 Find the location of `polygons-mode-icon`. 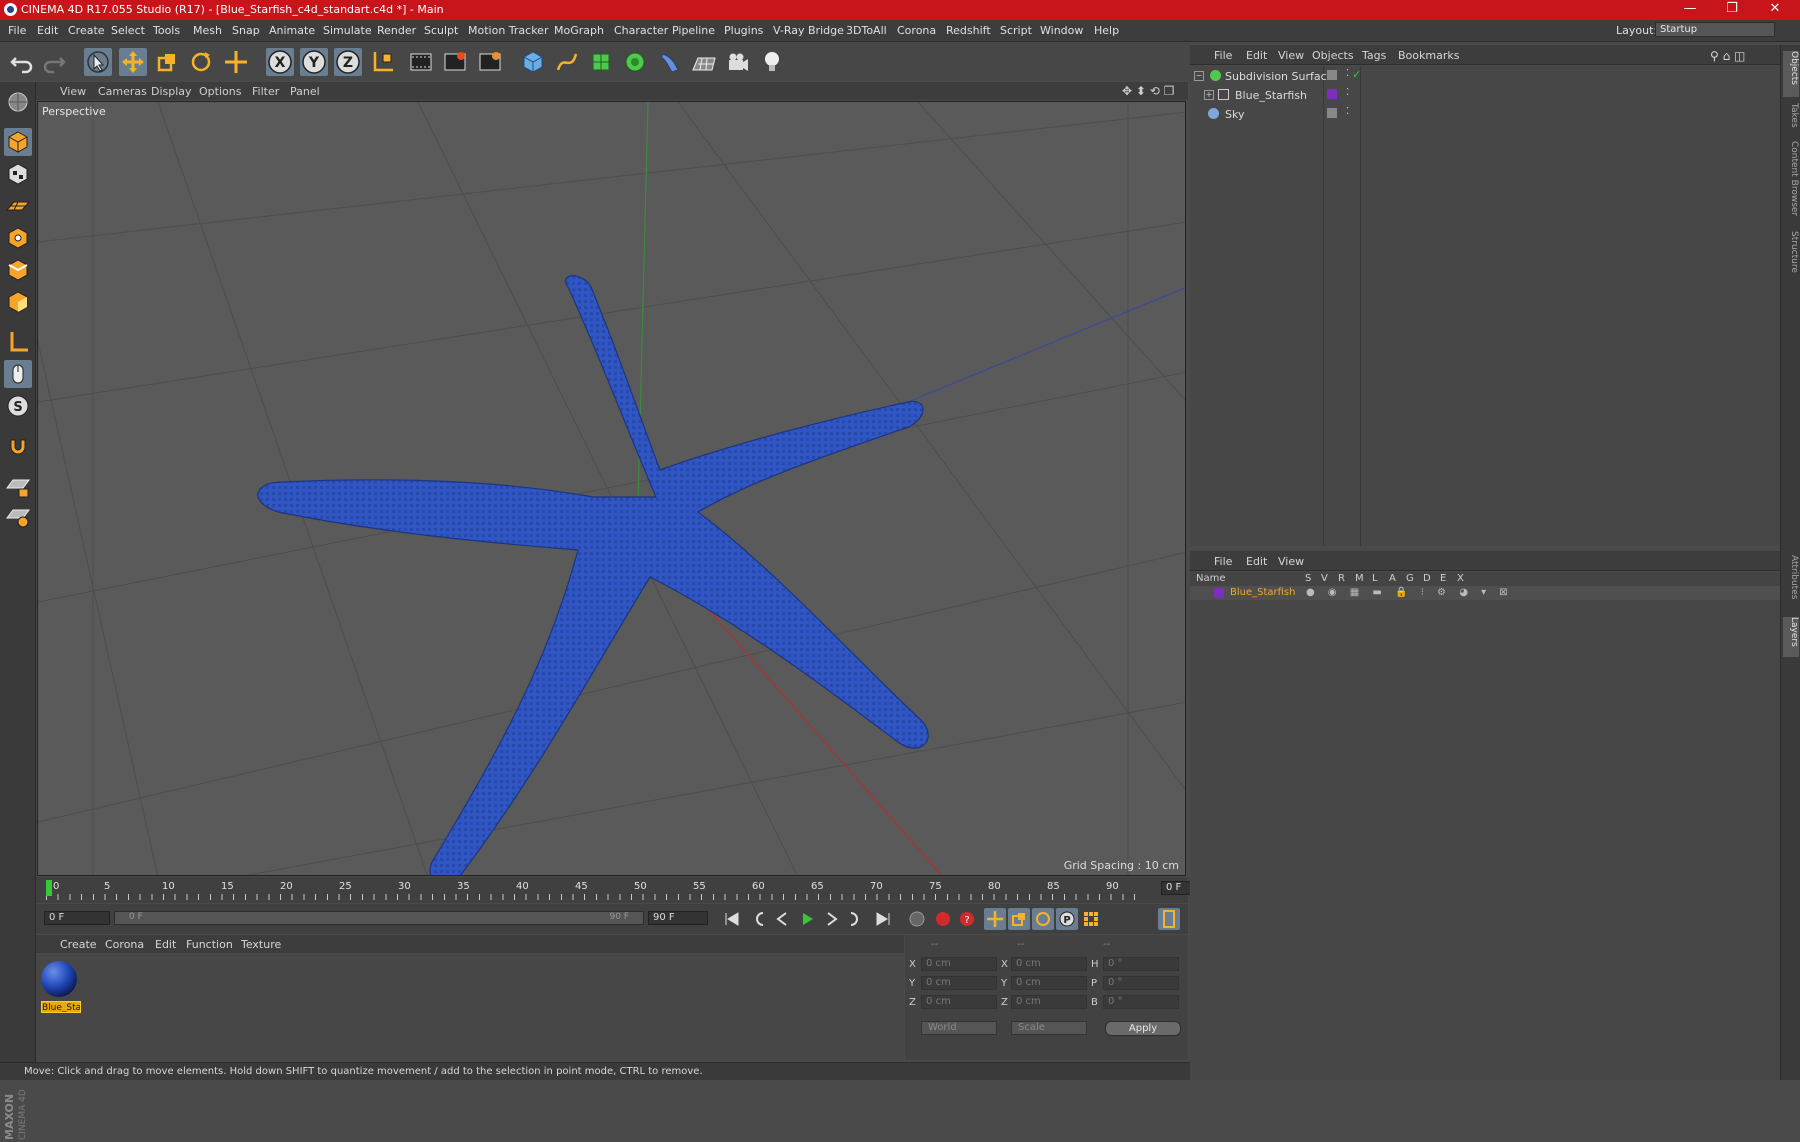

polygons-mode-icon is located at coordinates (18, 302).